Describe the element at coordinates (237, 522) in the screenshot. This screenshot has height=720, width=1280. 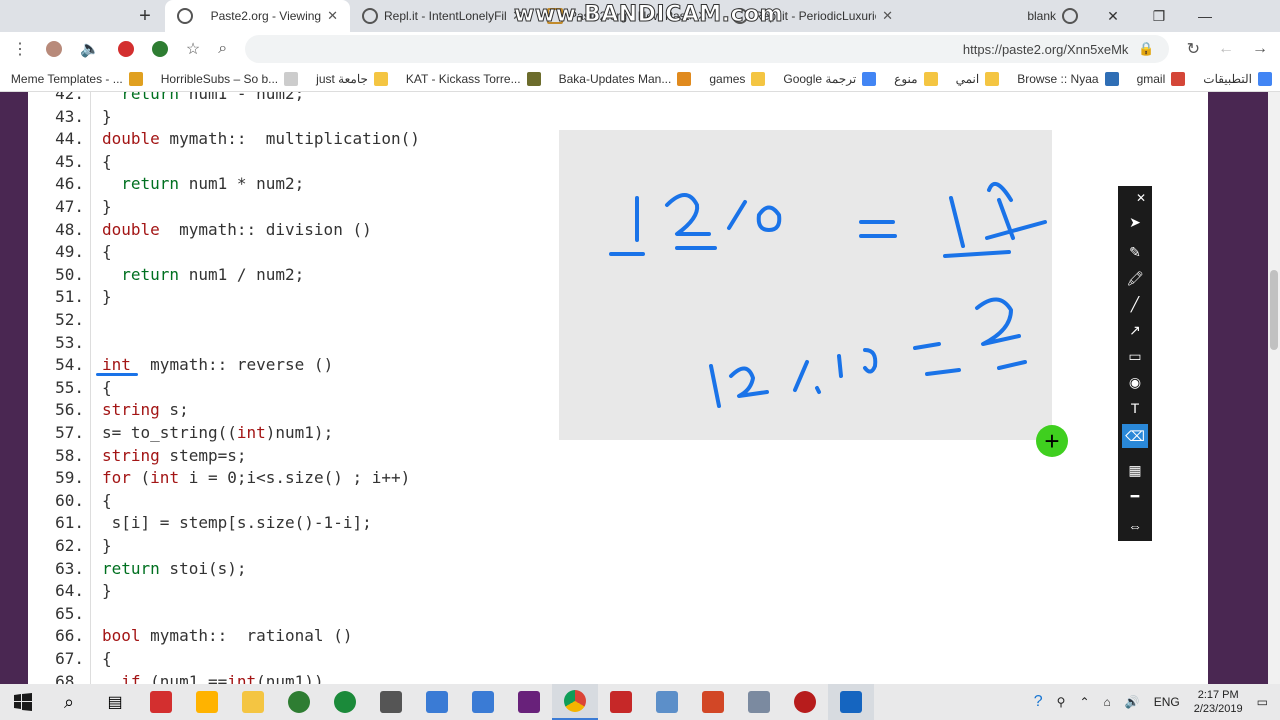
I see `code-text: s[i] = stemp[s.size()-1-i];` at that location.